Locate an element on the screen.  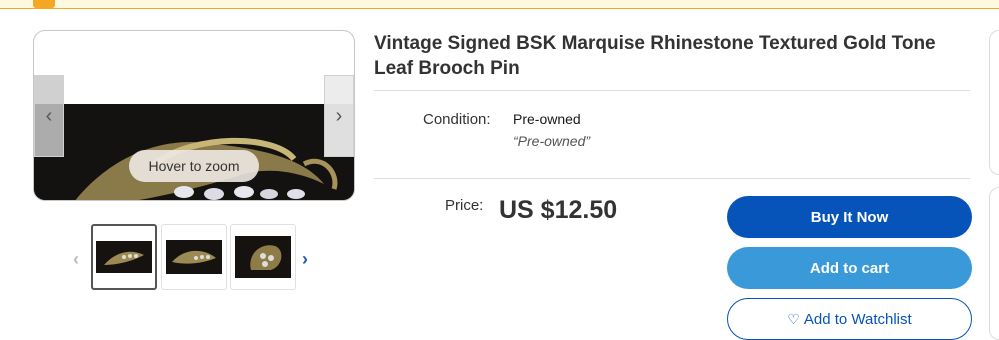
buy-it-now-button: Buy It Now is located at coordinates (849, 217).